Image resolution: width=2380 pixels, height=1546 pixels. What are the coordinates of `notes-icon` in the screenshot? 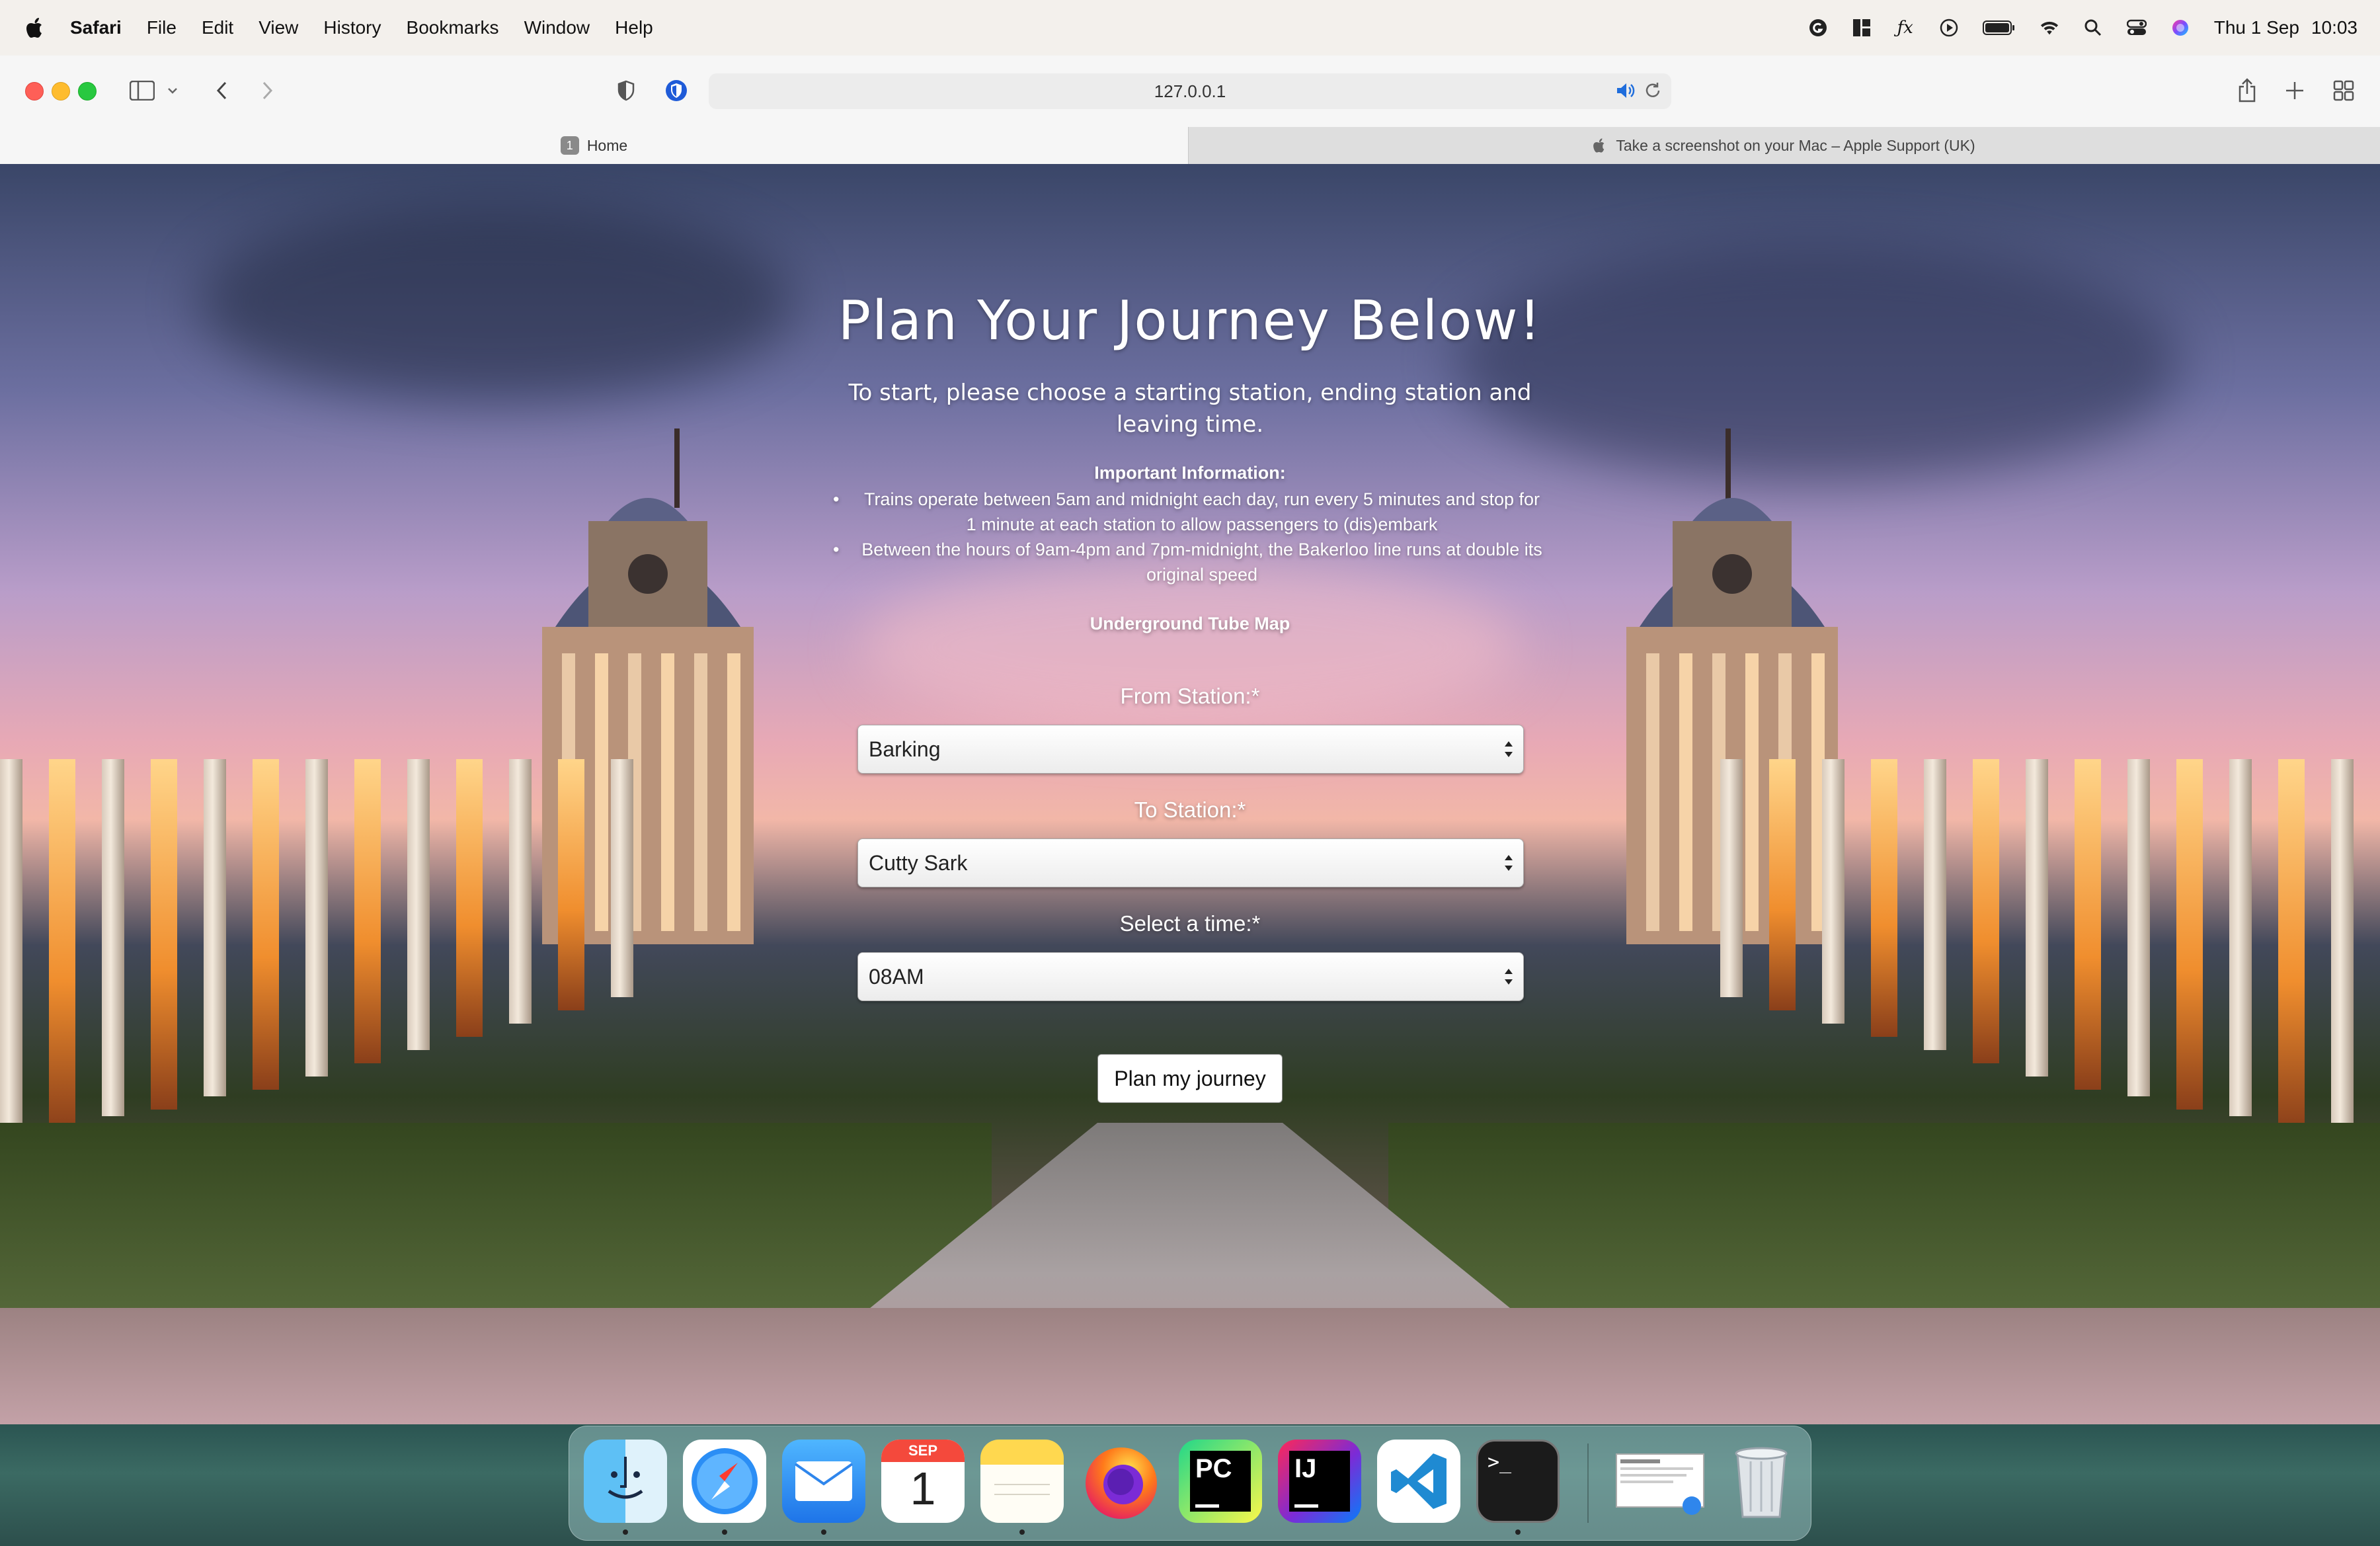 It's located at (1022, 1481).